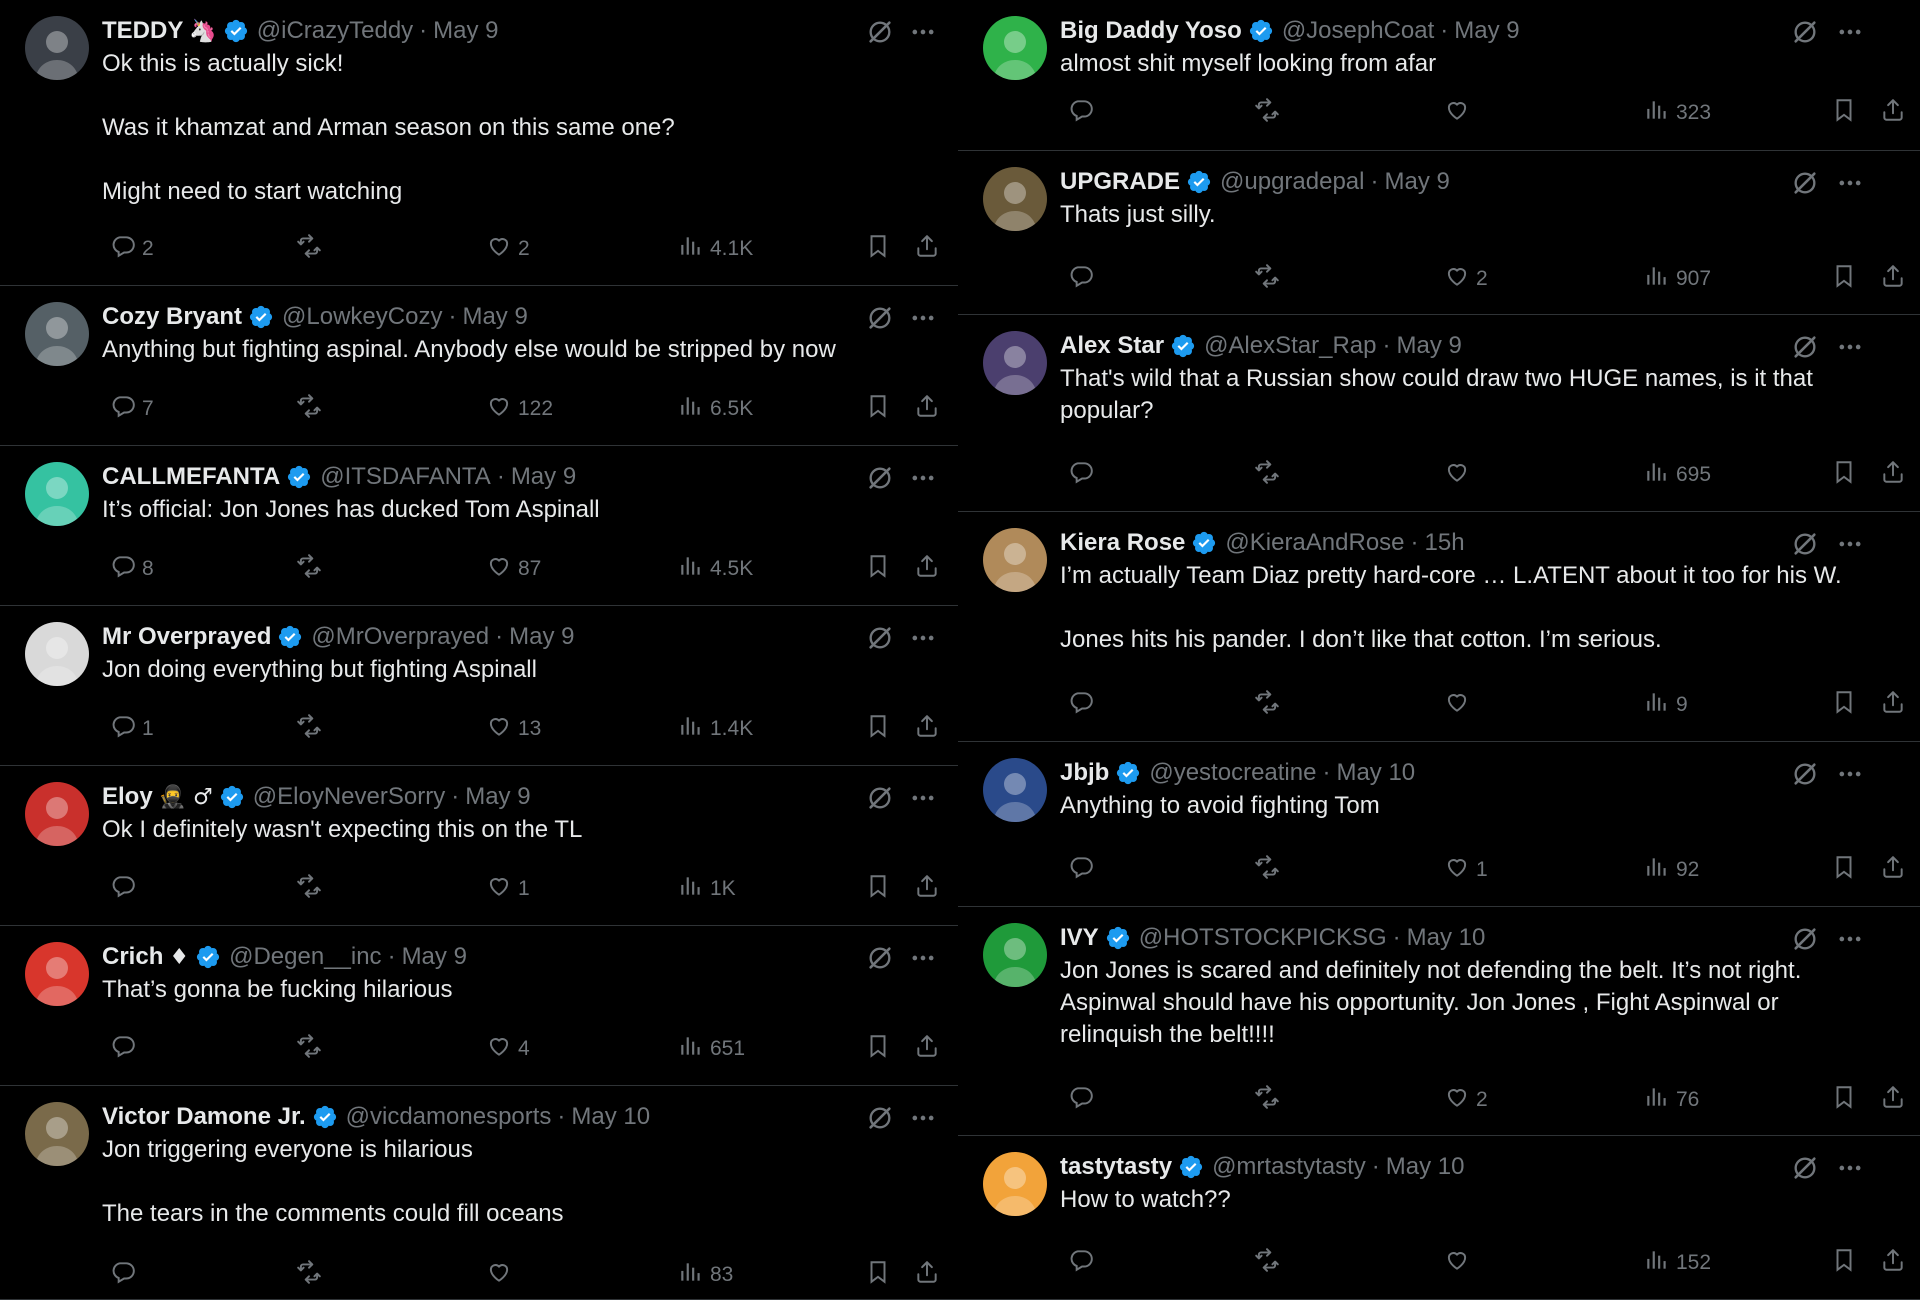  I want to click on display-name: tastytasty, so click(1116, 1167).